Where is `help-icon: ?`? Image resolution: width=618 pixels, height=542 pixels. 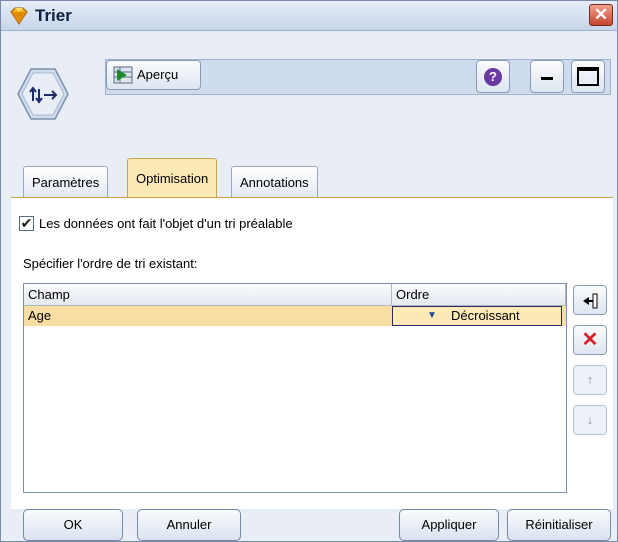 help-icon: ? is located at coordinates (493, 77).